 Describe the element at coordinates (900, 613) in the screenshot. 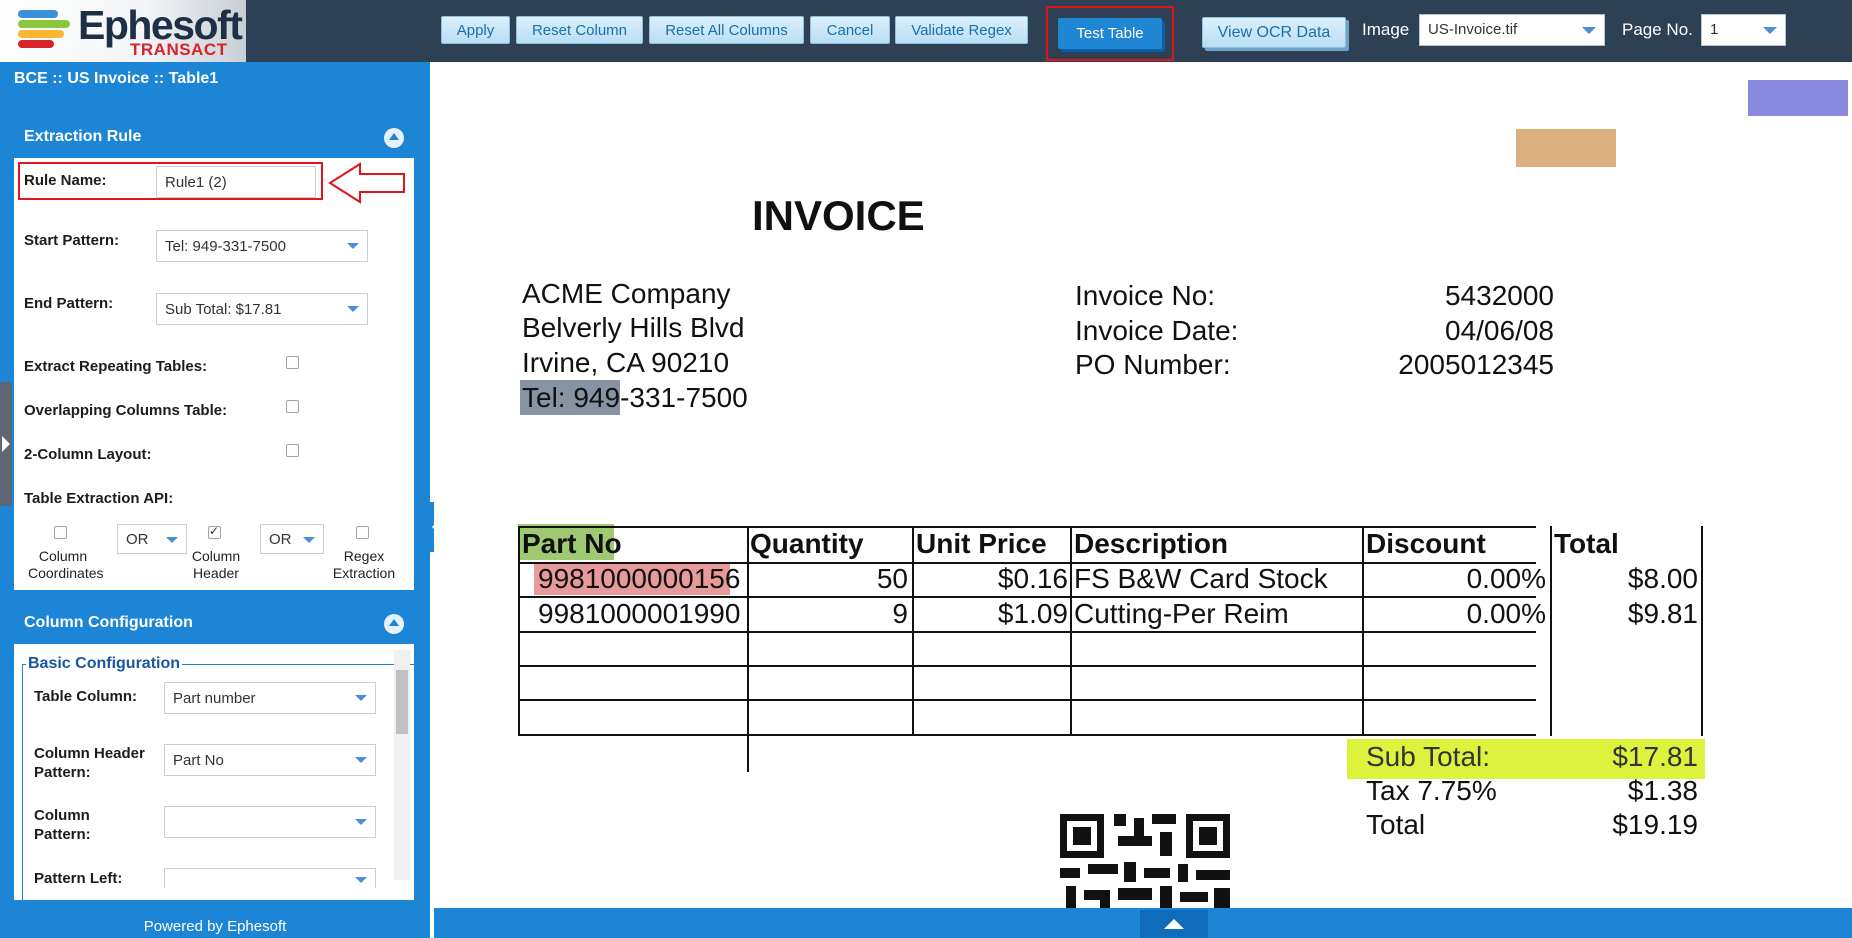

I see `row2-quantity: 9` at that location.